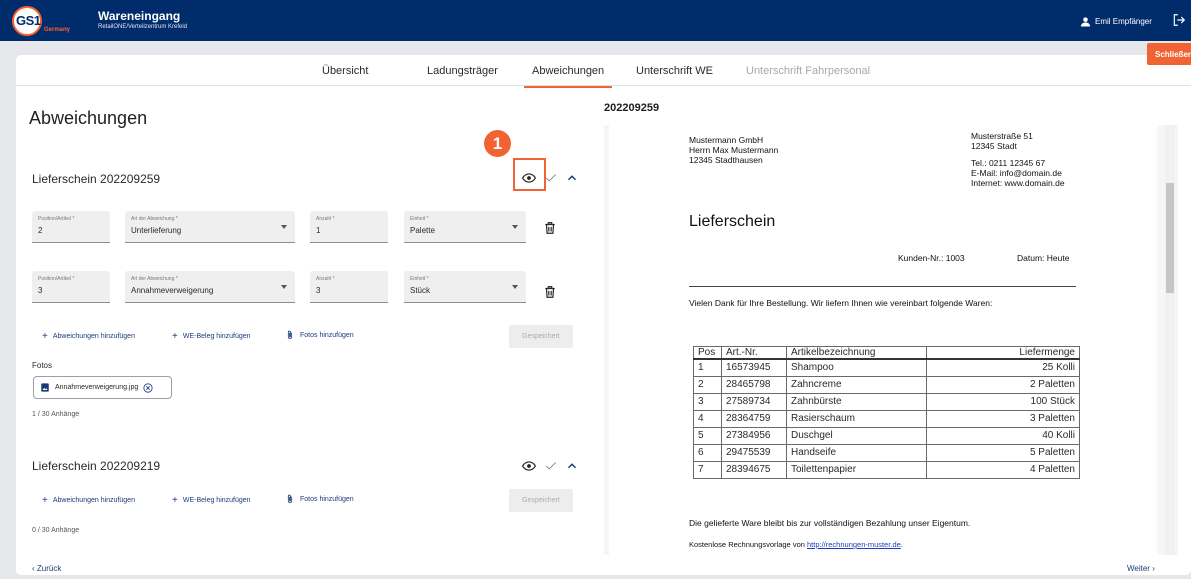  What do you see at coordinates (754, 469) in the screenshot?
I see `table-cell: 28394675` at bounding box center [754, 469].